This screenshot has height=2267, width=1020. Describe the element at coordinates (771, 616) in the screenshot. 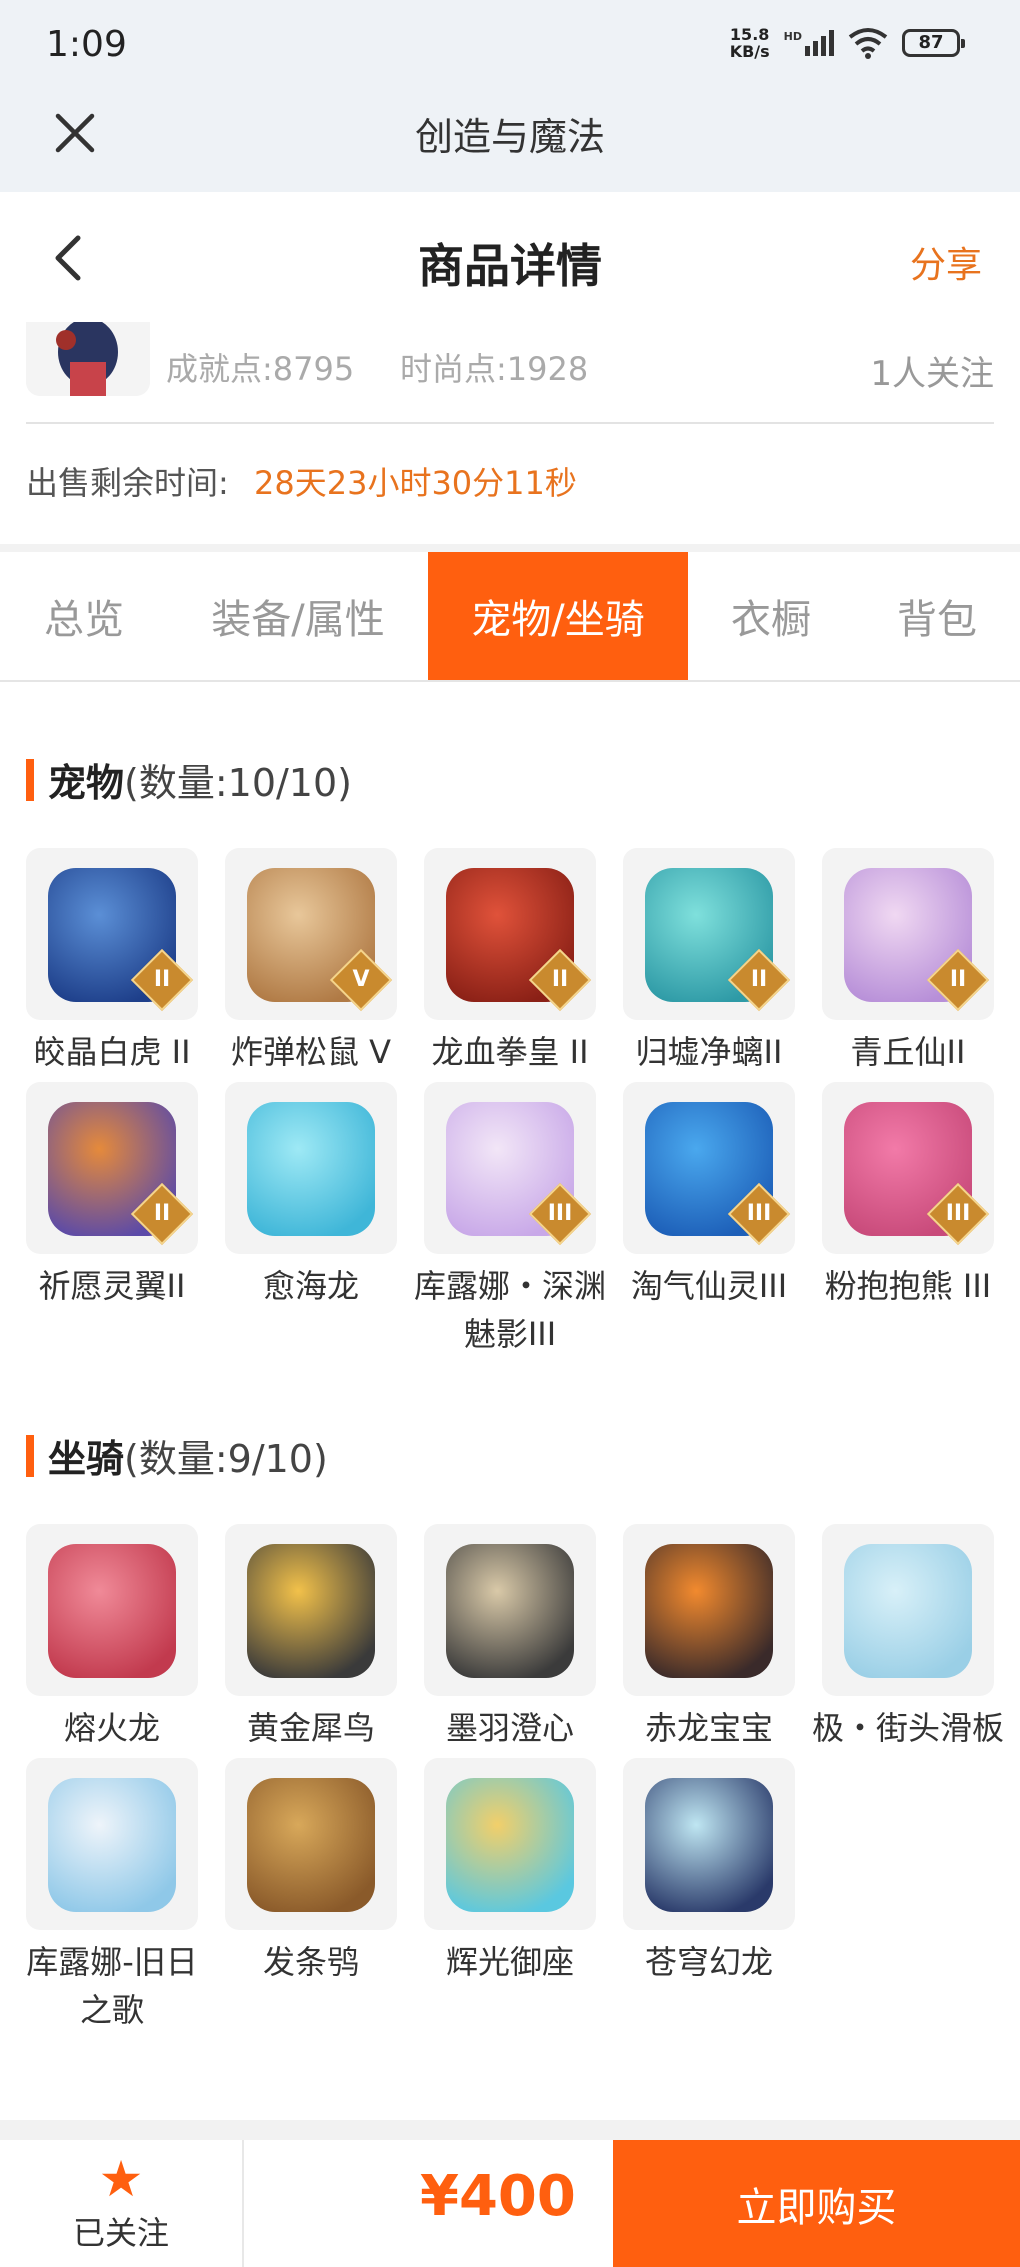

I see `tab-wardrobe: 衣橱` at that location.